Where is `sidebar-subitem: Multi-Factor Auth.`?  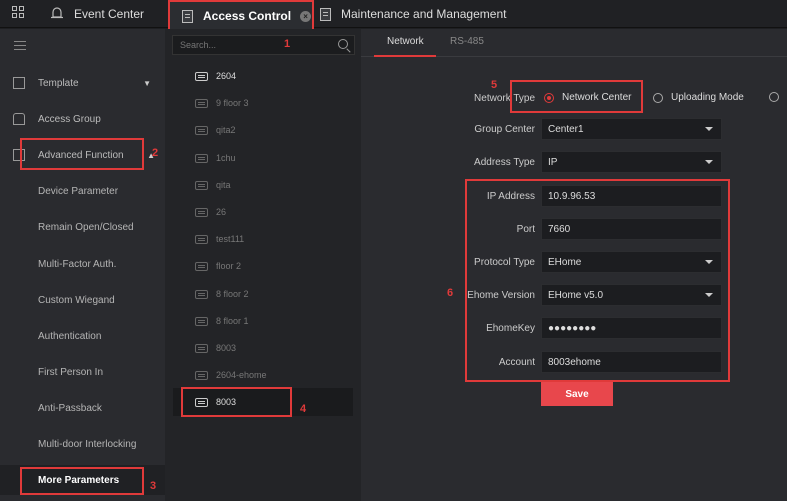
sidebar-subitem: Multi-Factor Auth. is located at coordinates (82, 264).